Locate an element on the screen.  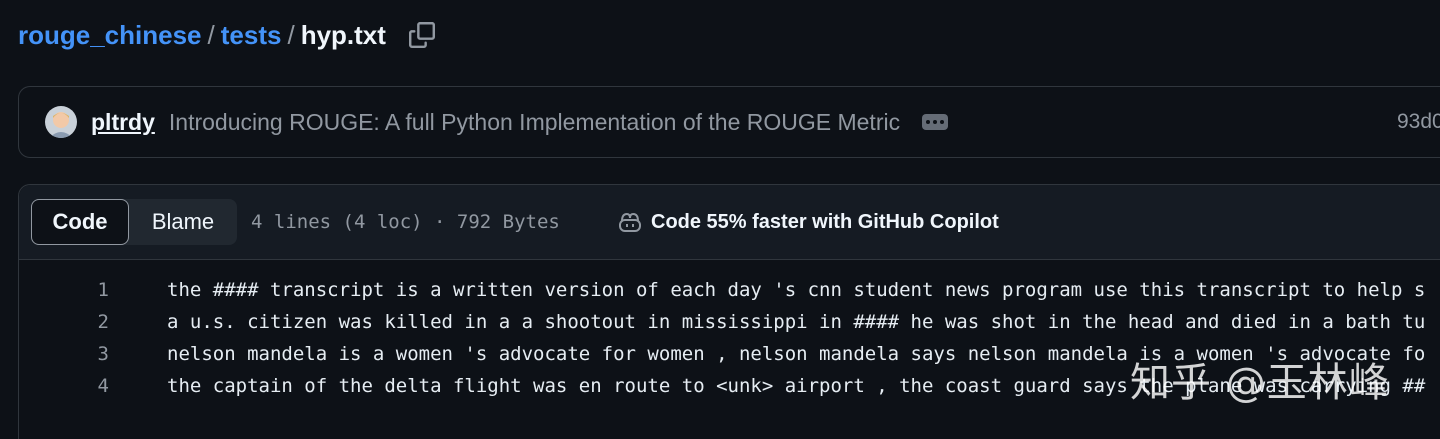
code-tab: Code is located at coordinates (80, 222).